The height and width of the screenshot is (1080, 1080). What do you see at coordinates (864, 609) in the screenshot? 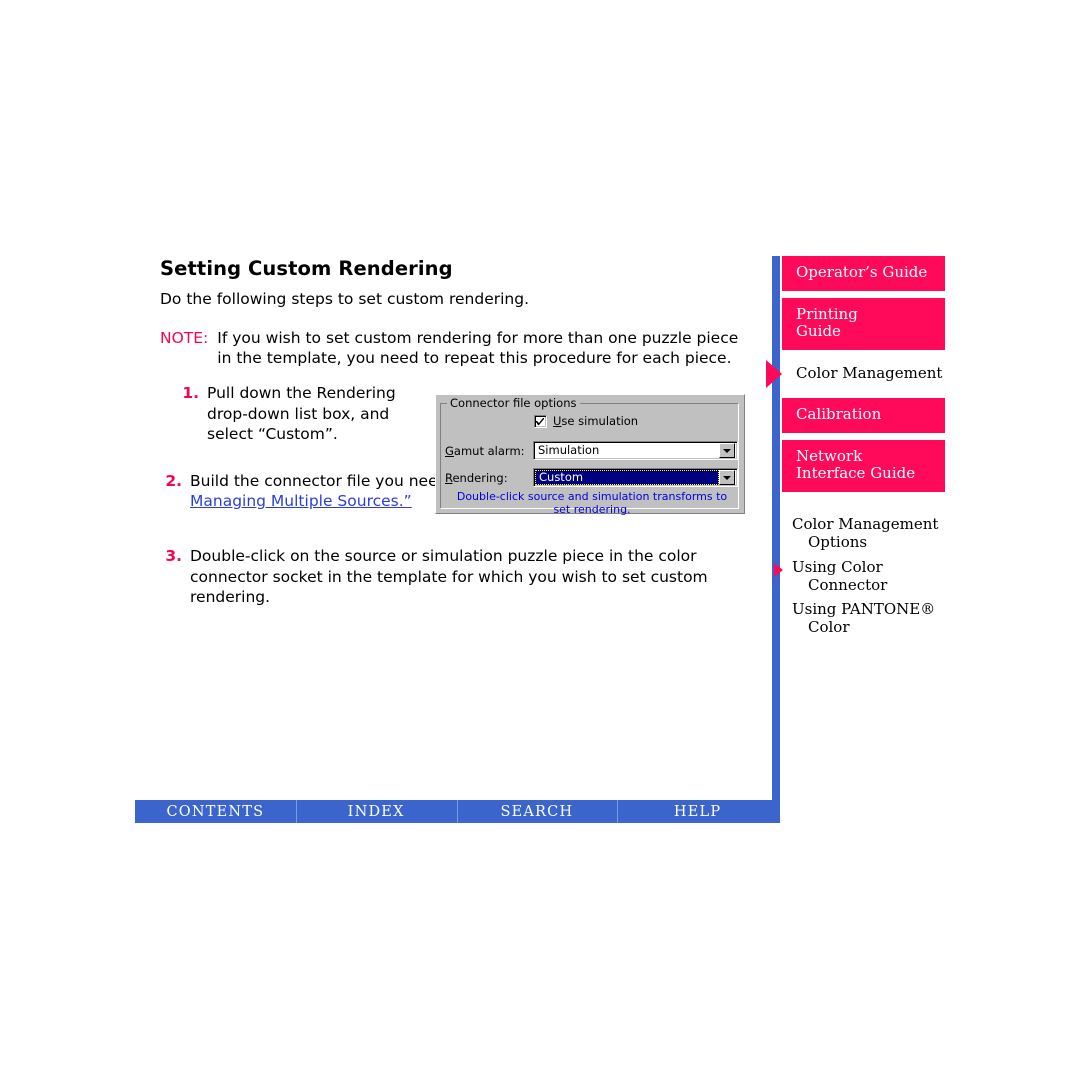
I see `subtopic-using-pantone-color-line1: Using PANTONE®` at bounding box center [864, 609].